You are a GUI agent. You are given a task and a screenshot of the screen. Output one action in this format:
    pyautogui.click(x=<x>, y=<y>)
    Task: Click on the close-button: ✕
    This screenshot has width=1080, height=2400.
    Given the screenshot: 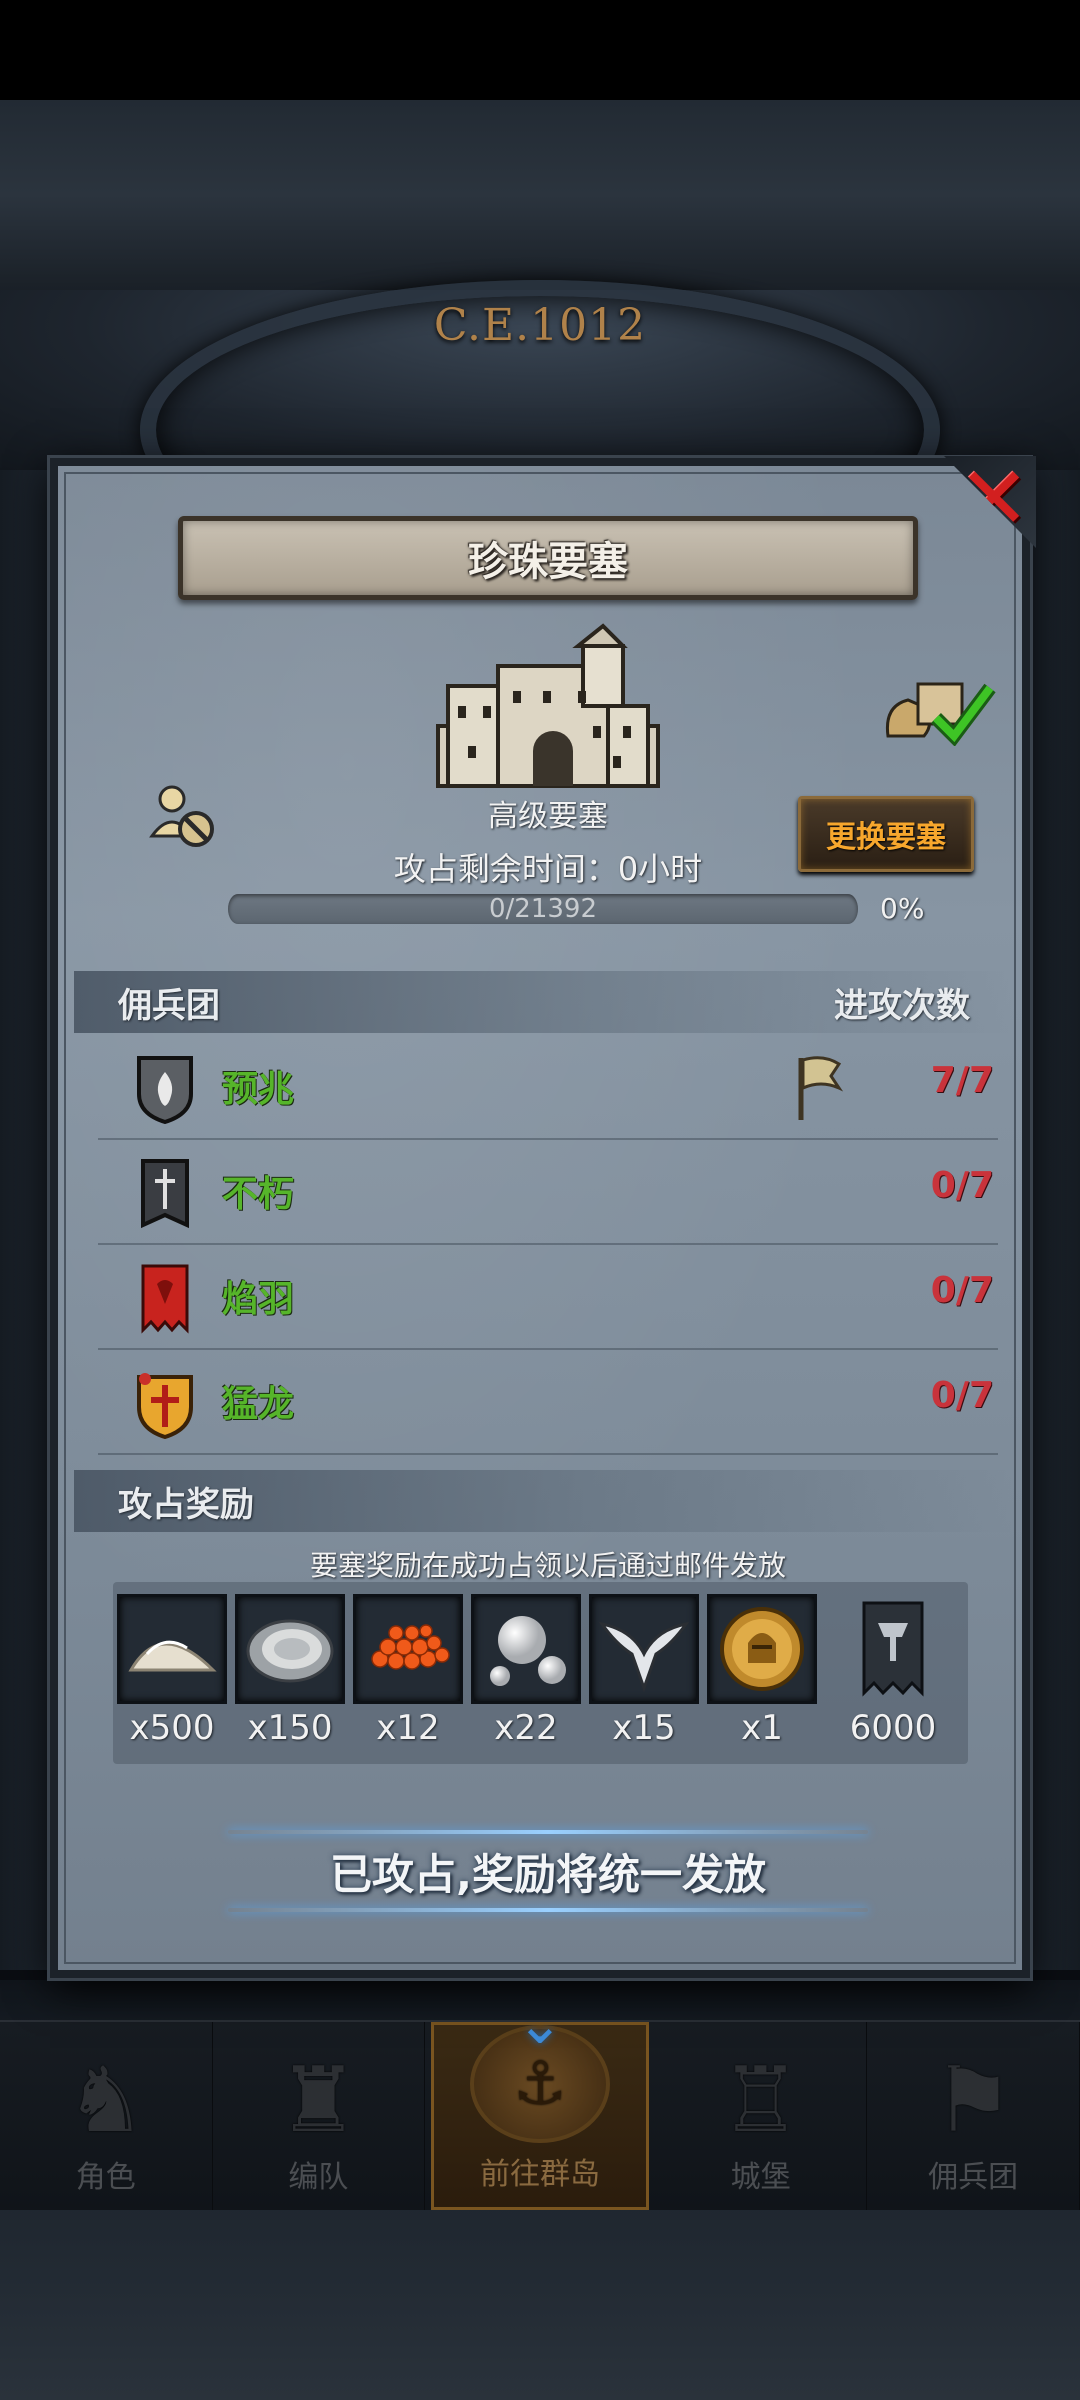 What is the action you would take?
    pyautogui.click(x=990, y=502)
    